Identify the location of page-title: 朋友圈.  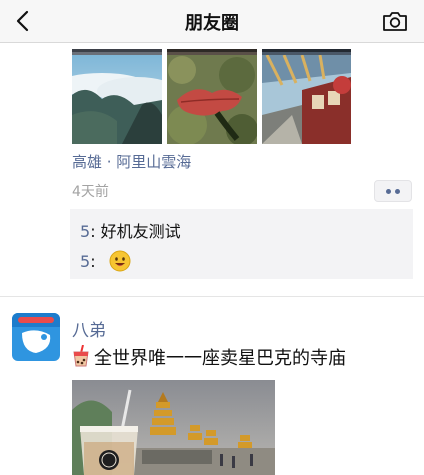
(212, 23).